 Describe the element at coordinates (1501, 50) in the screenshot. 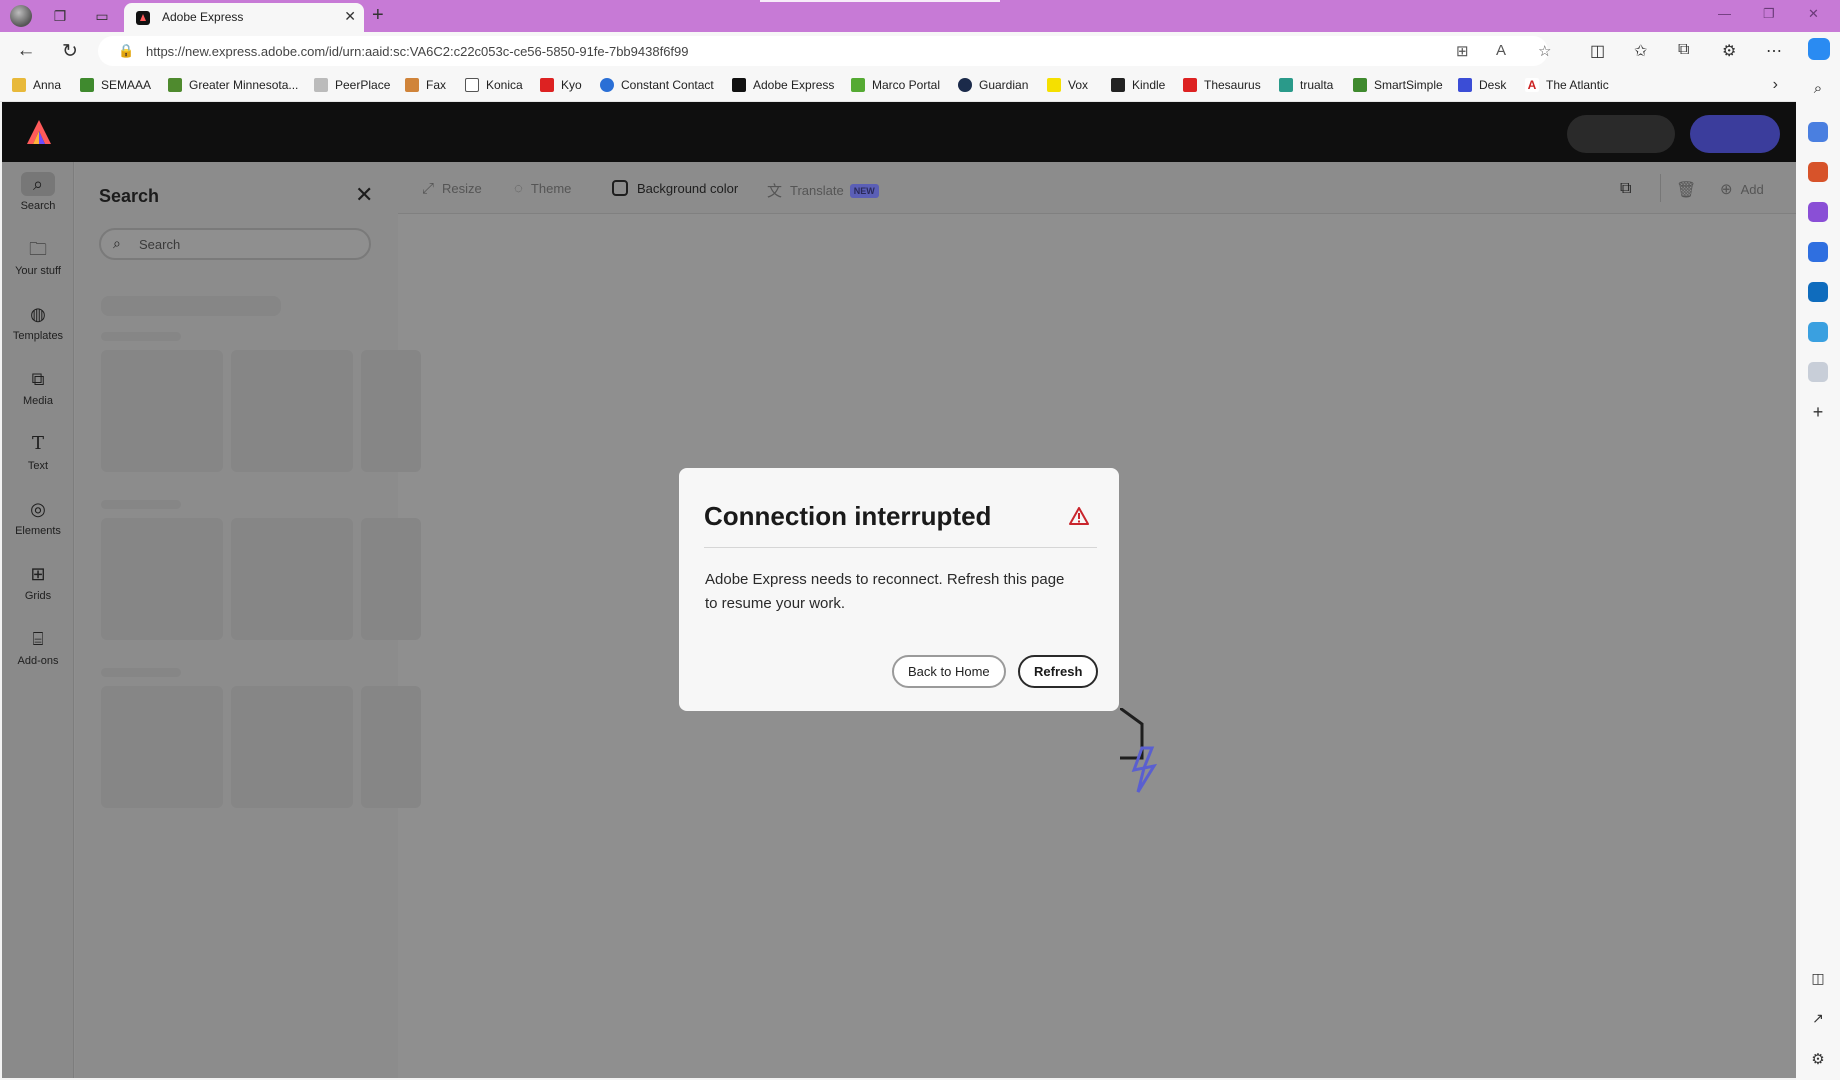

I see `read-aloud-icon: A` at that location.